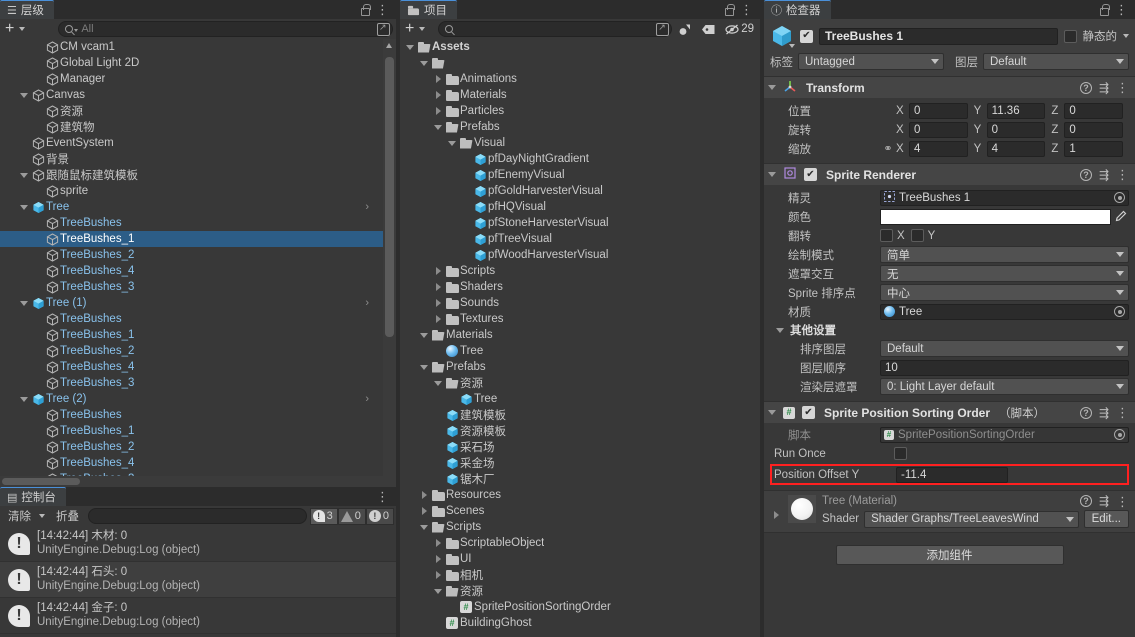 Image resolution: width=1135 pixels, height=637 pixels. I want to click on open-prefab-chevron-icon: ›, so click(372, 303).